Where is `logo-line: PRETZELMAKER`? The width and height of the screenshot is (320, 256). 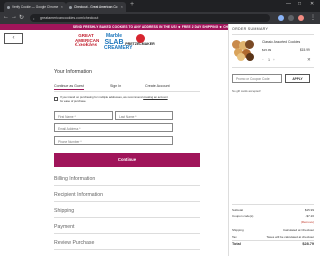
logo-line: PRETZELMAKER is located at coordinates (140, 44).